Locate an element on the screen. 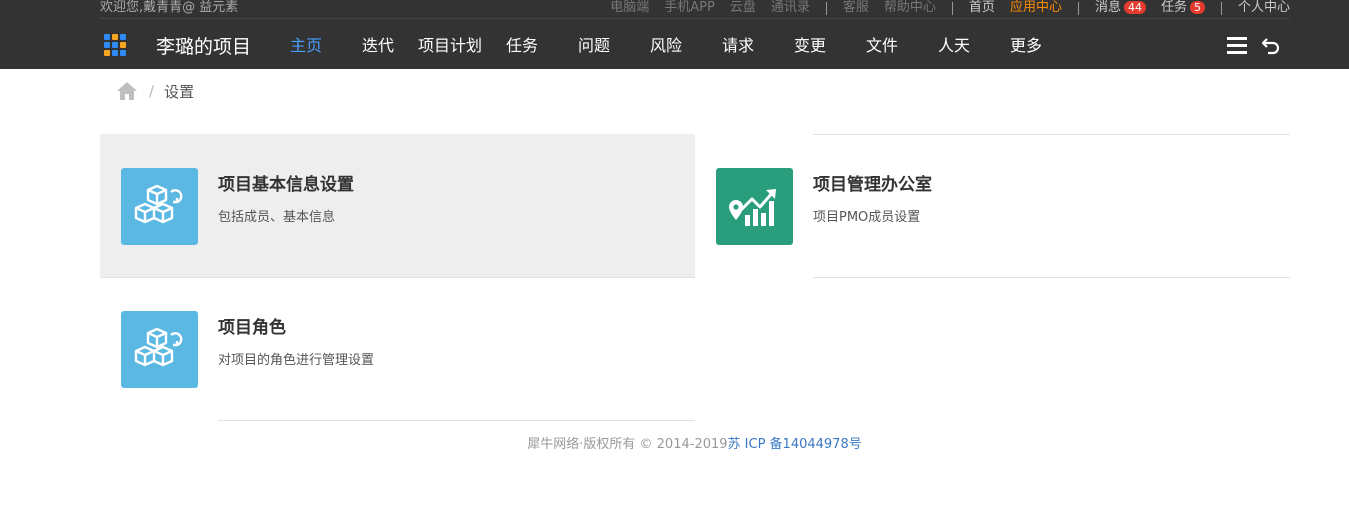 The height and width of the screenshot is (528, 1349). app-grid-icon is located at coordinates (115, 45).